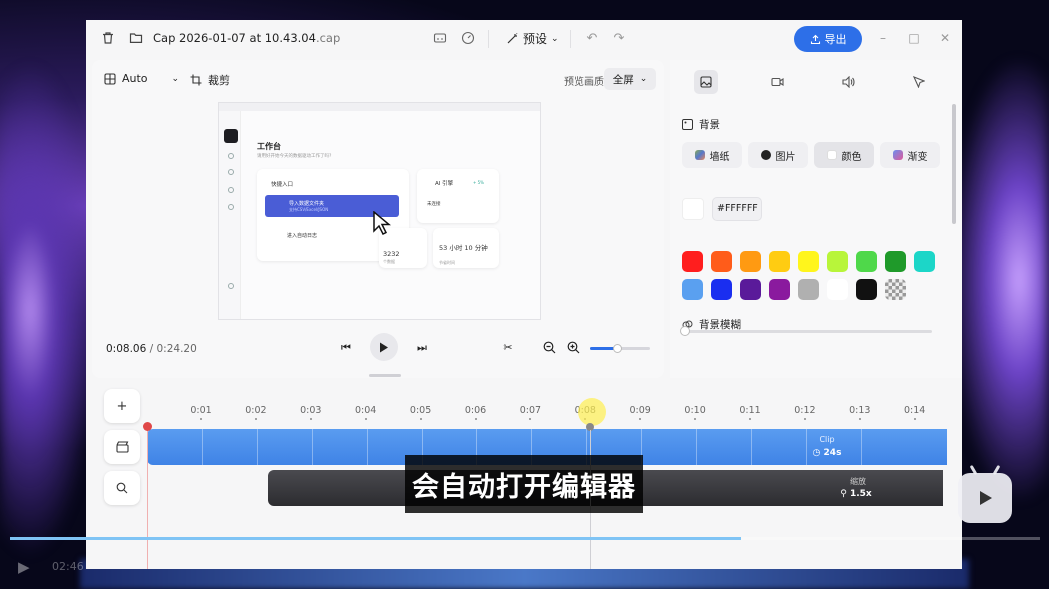 This screenshot has height=589, width=1049. What do you see at coordinates (706, 82) in the screenshot?
I see `tab-background` at bounding box center [706, 82].